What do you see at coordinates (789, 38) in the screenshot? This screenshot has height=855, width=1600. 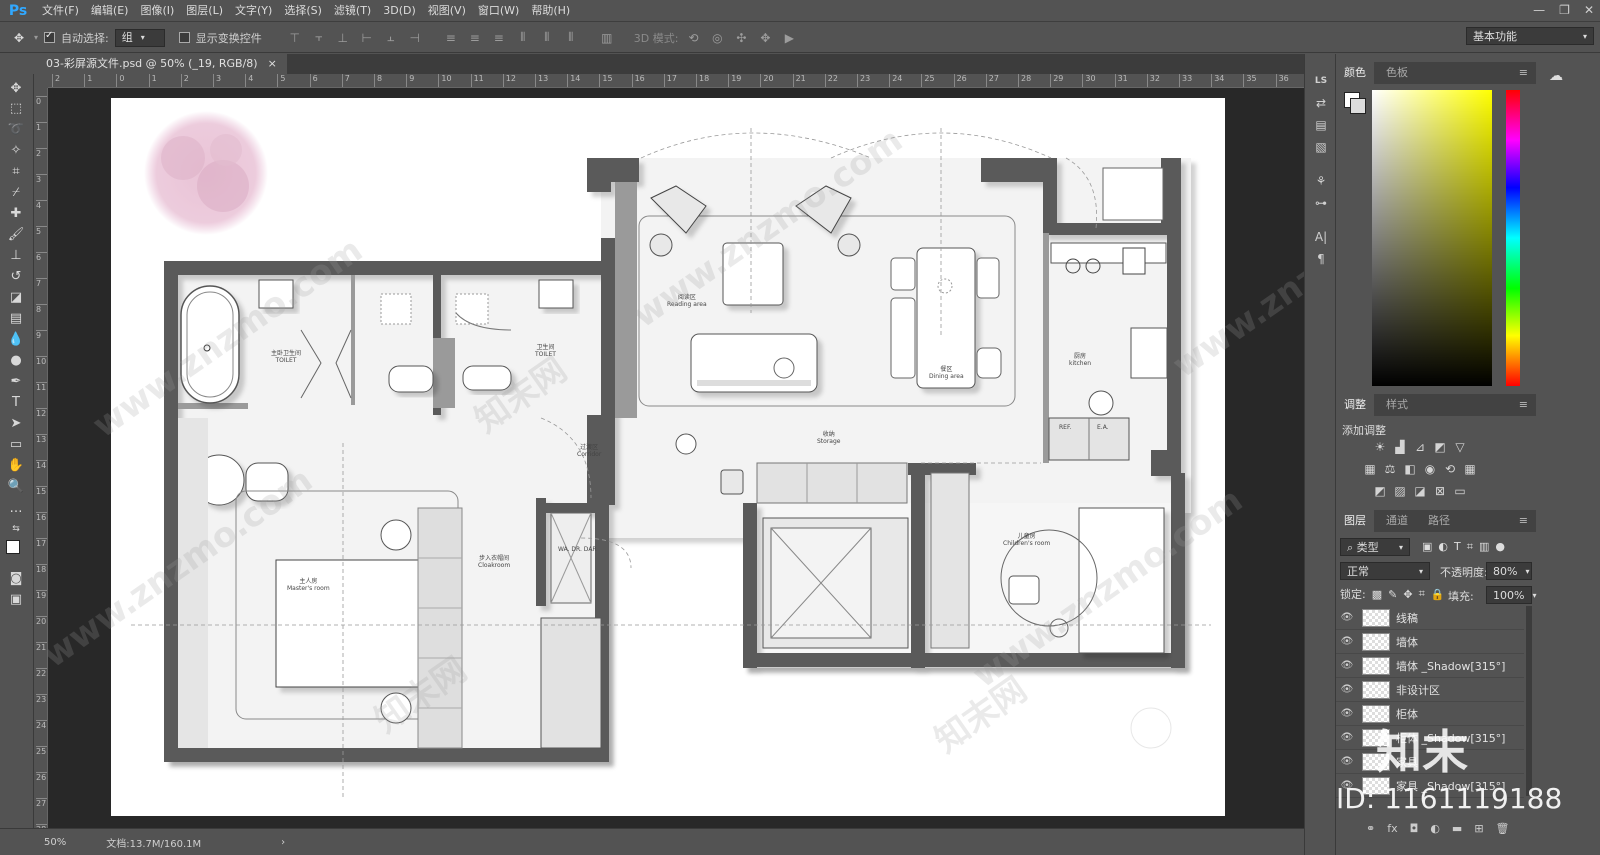 I see `3d-scale-icon: ▶` at bounding box center [789, 38].